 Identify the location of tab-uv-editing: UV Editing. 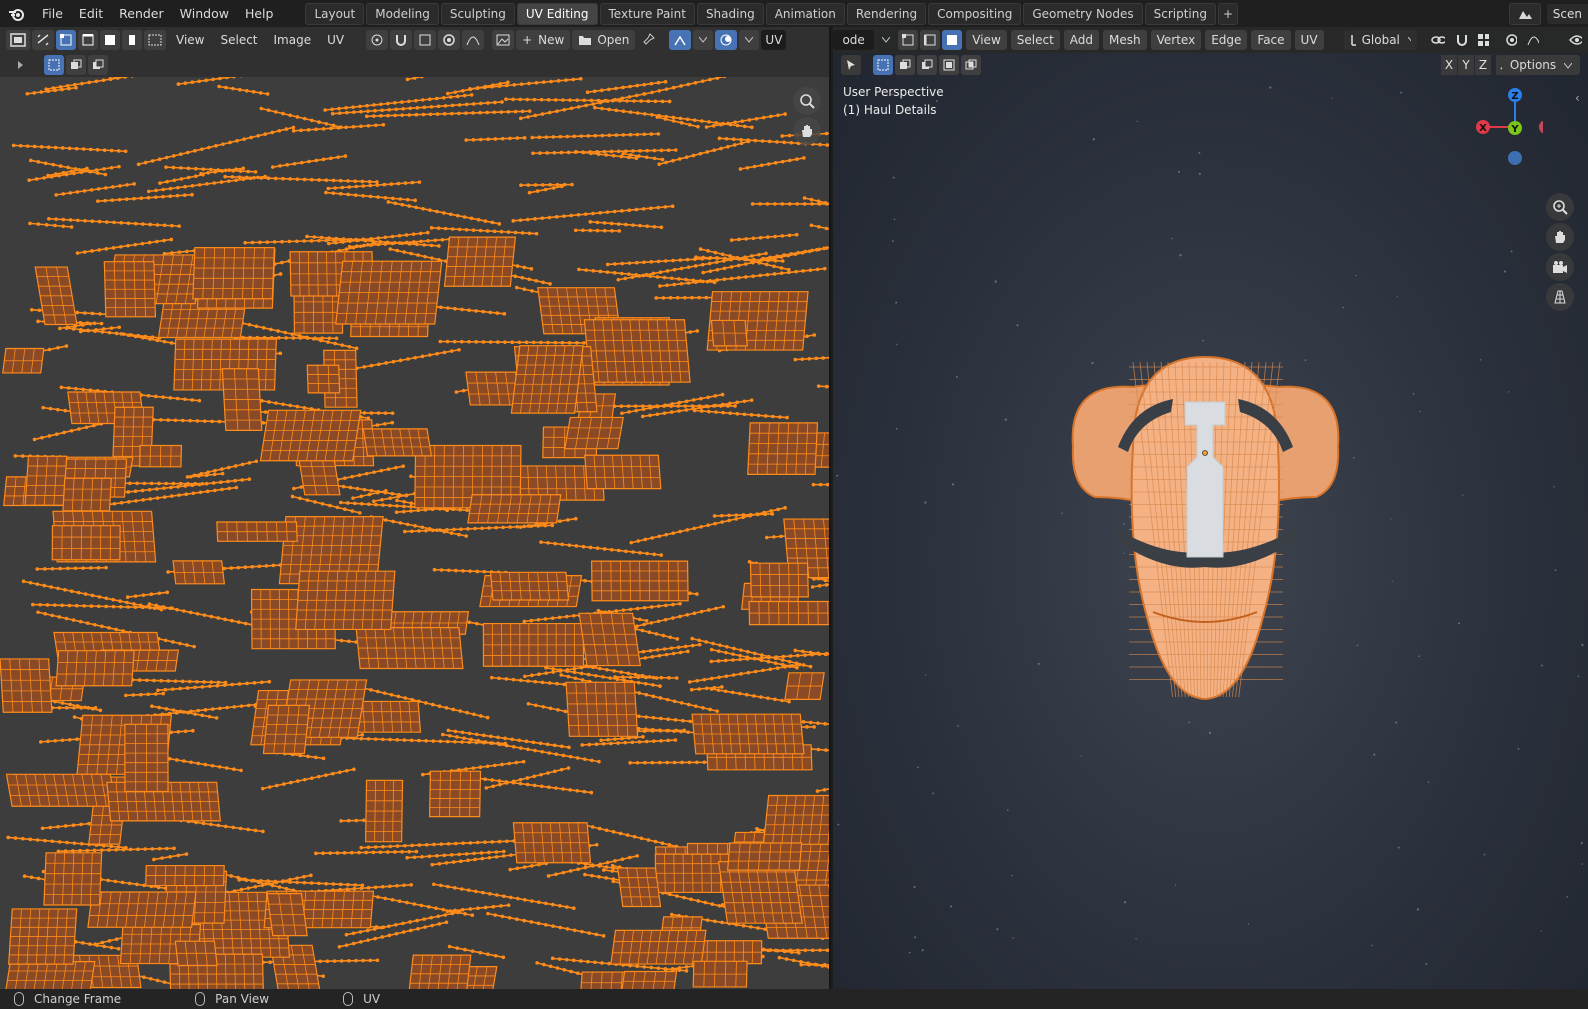
(557, 13).